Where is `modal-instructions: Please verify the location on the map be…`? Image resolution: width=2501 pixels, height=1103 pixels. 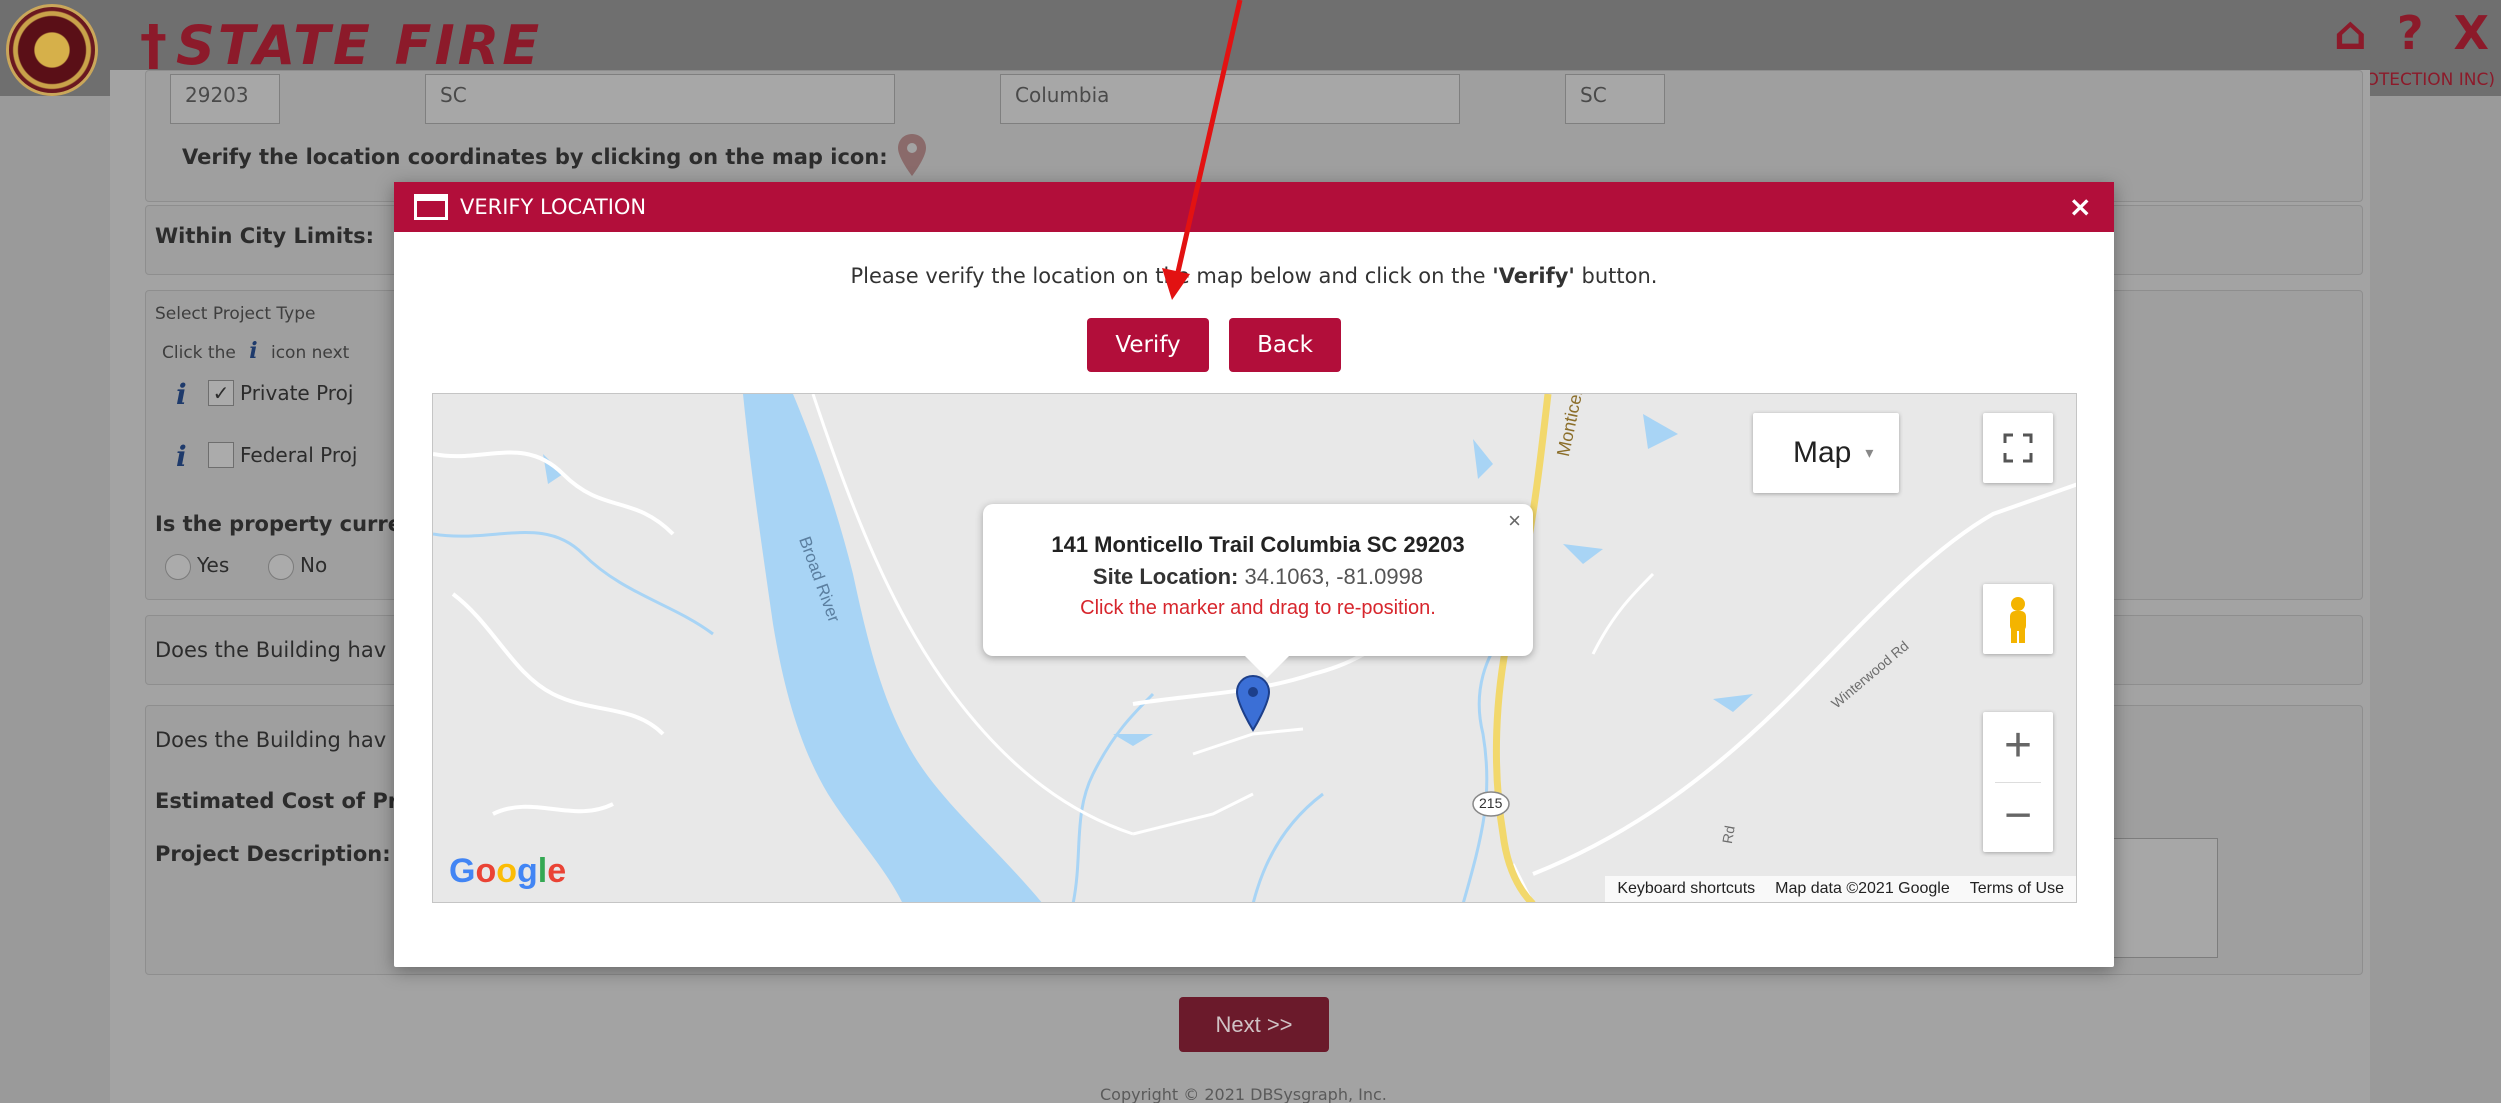 modal-instructions: Please verify the location on the map be… is located at coordinates (1254, 276).